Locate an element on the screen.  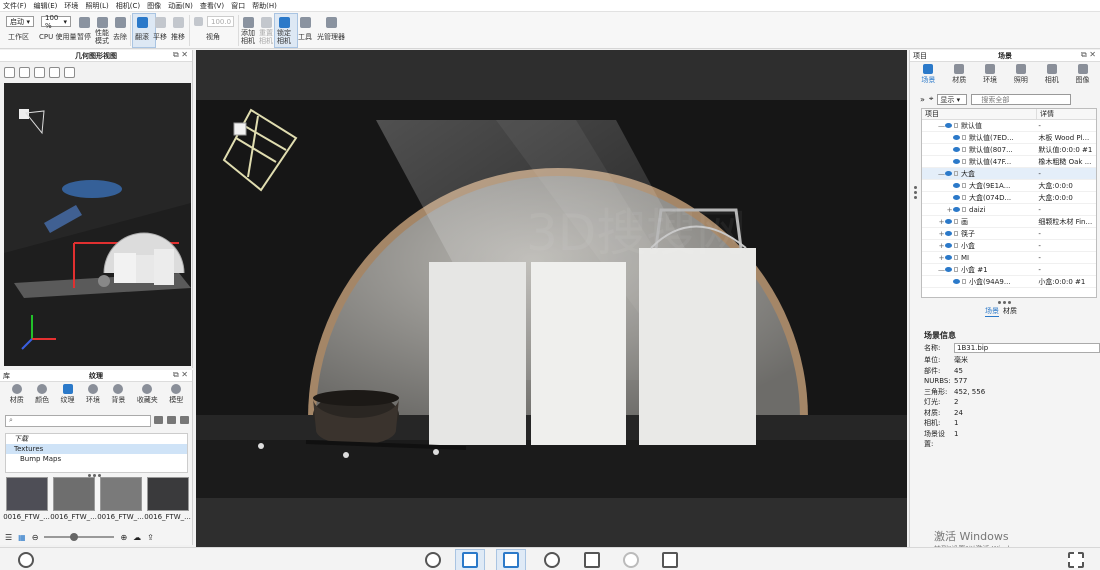
keyshotxr-icon is located at coordinates (592, 560).